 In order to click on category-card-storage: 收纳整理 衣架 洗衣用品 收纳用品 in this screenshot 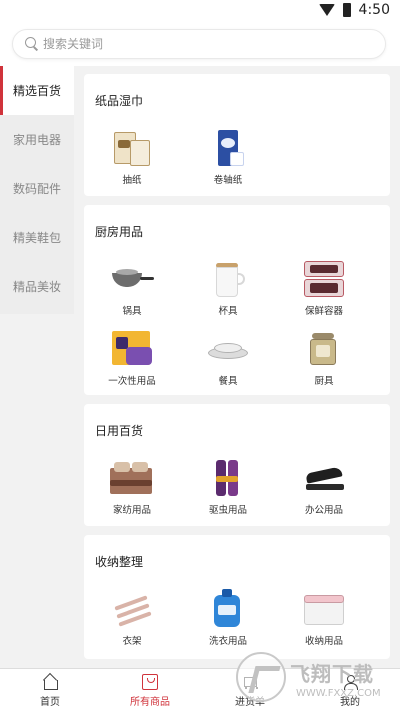, I will do `click(237, 597)`.